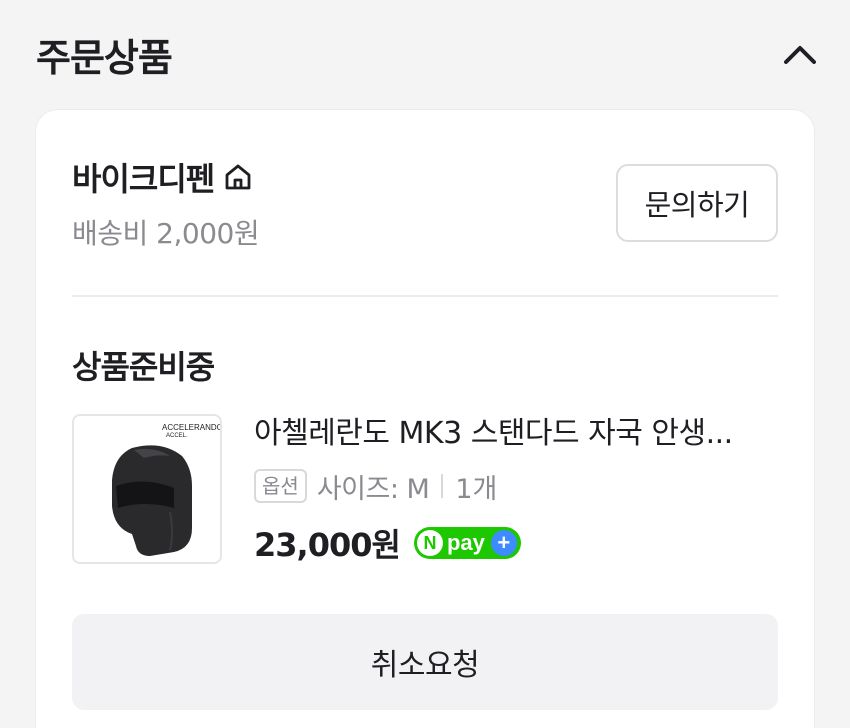  I want to click on product-price: 23,000원, so click(327, 545).